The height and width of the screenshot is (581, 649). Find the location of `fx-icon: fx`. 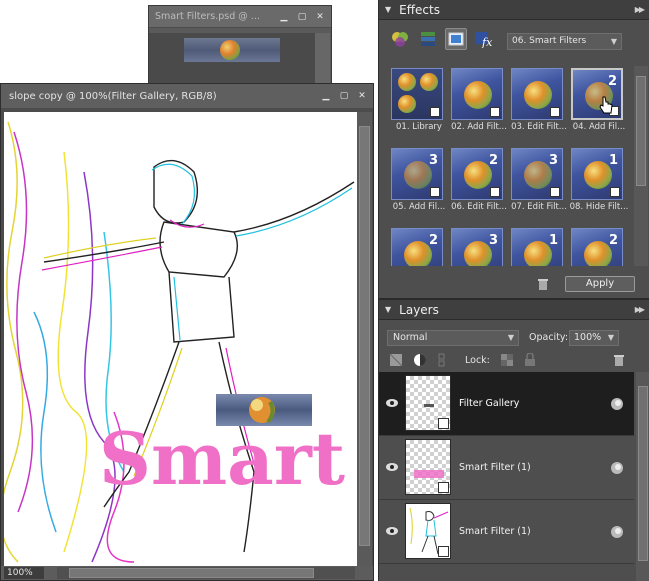

fx-icon: fx is located at coordinates (484, 39).